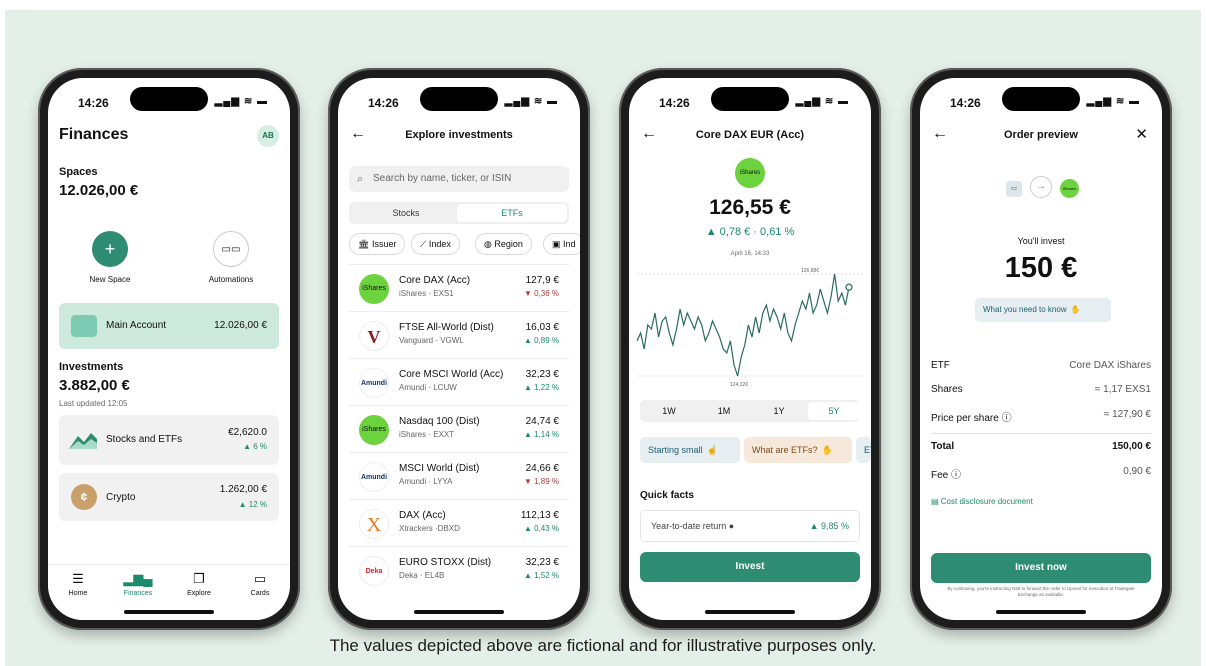  What do you see at coordinates (110, 249) in the screenshot?
I see `new-space-button: +` at bounding box center [110, 249].